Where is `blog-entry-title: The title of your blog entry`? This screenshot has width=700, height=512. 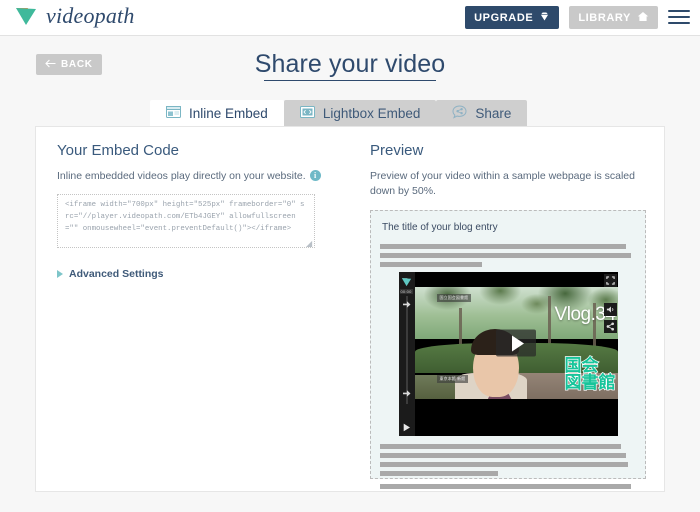 blog-entry-title: The title of your blog entry is located at coordinates (440, 228).